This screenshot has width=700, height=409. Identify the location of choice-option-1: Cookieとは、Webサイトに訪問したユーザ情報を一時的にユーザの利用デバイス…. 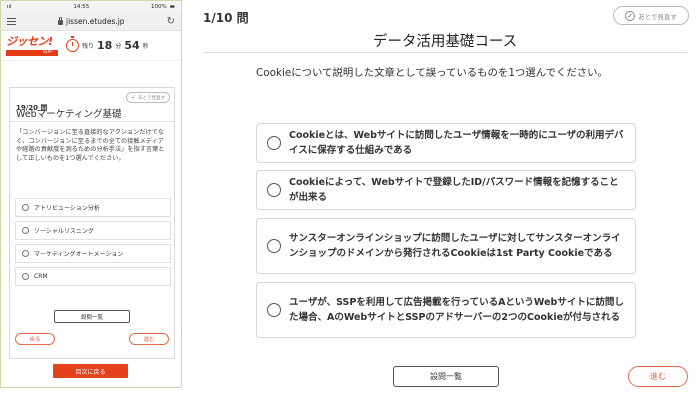
(446, 143).